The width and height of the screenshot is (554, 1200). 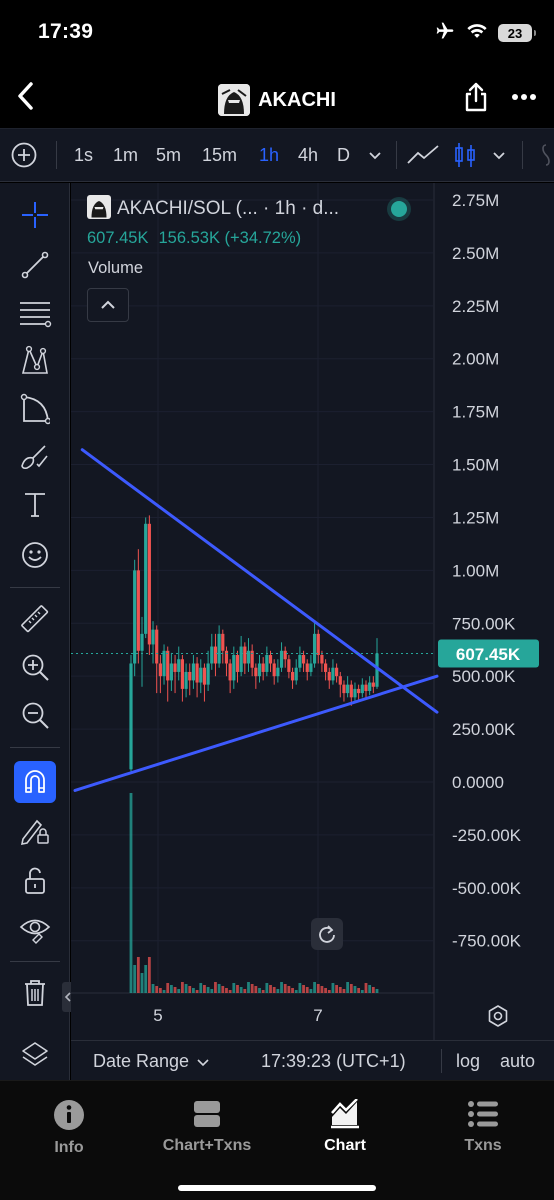 What do you see at coordinates (108, 305) in the screenshot?
I see `collapse-legend-button` at bounding box center [108, 305].